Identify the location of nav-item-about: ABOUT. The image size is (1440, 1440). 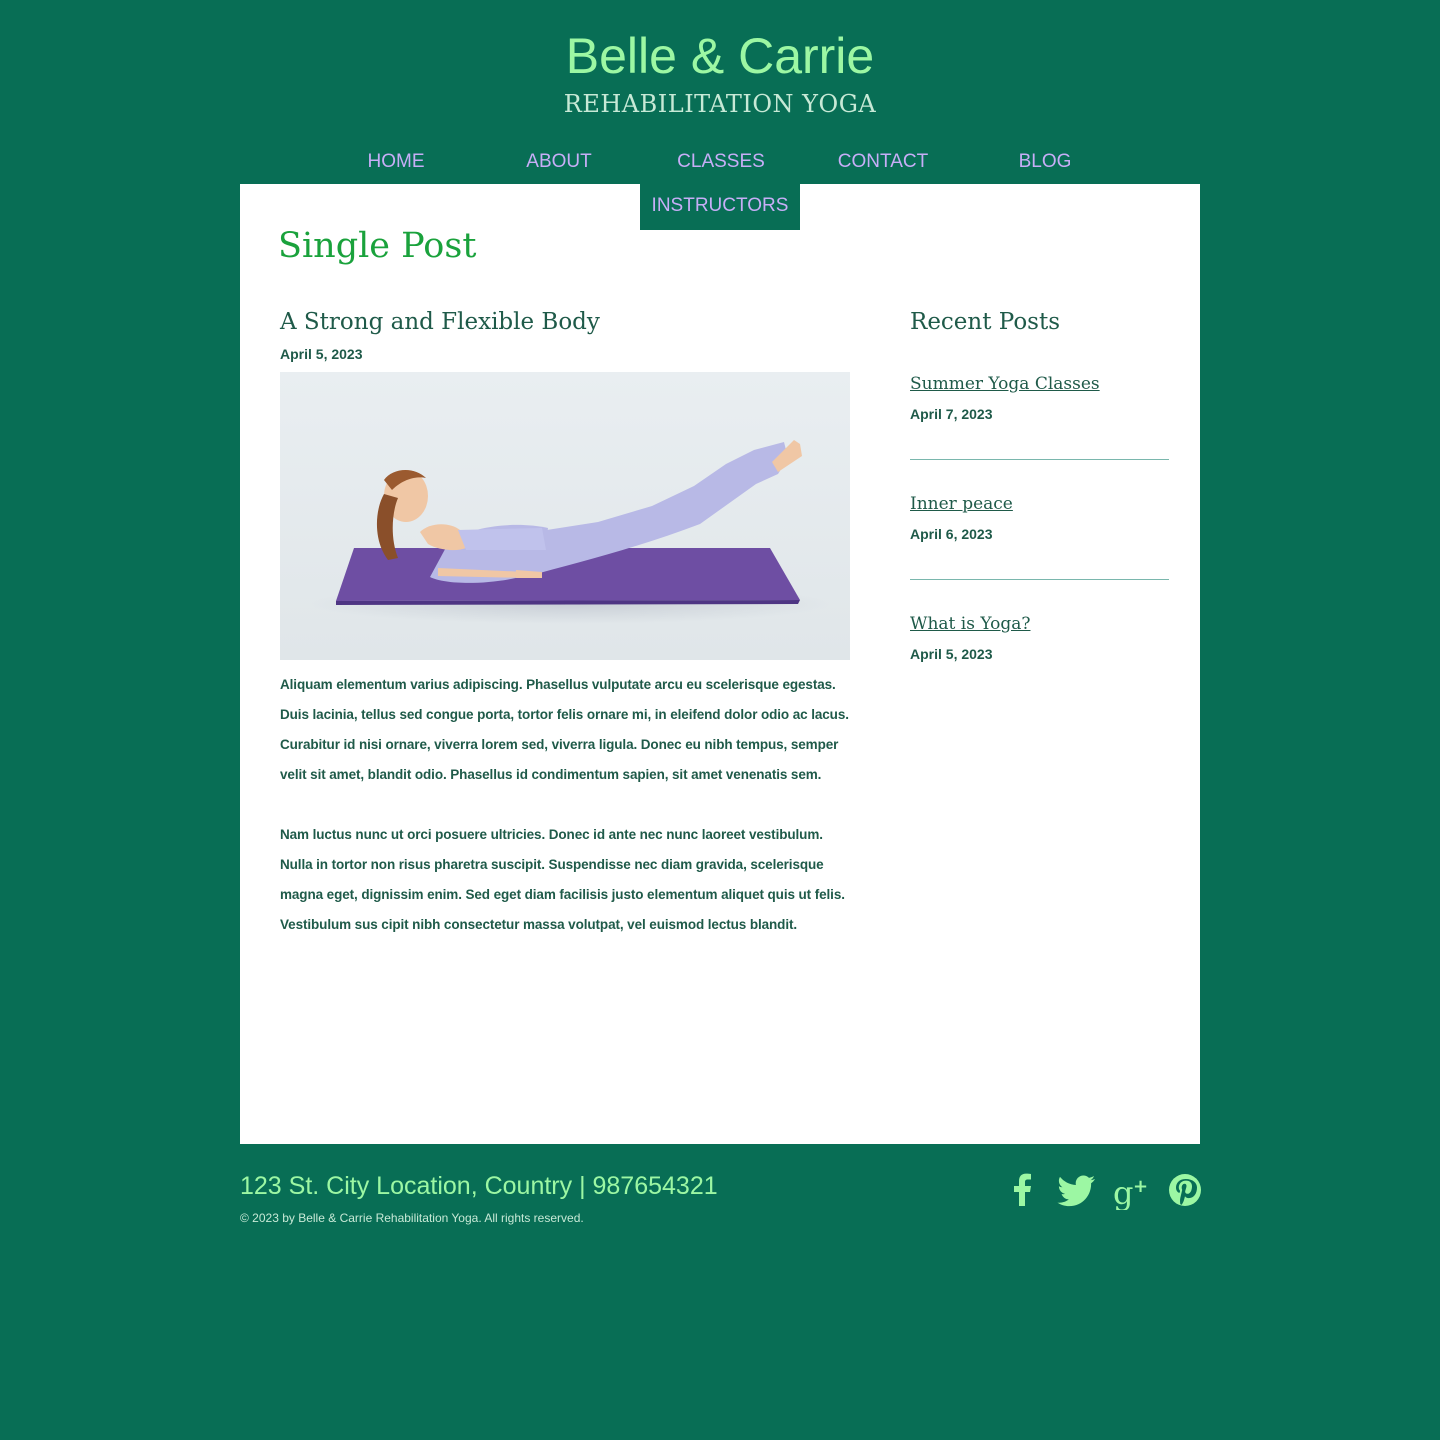
(559, 162).